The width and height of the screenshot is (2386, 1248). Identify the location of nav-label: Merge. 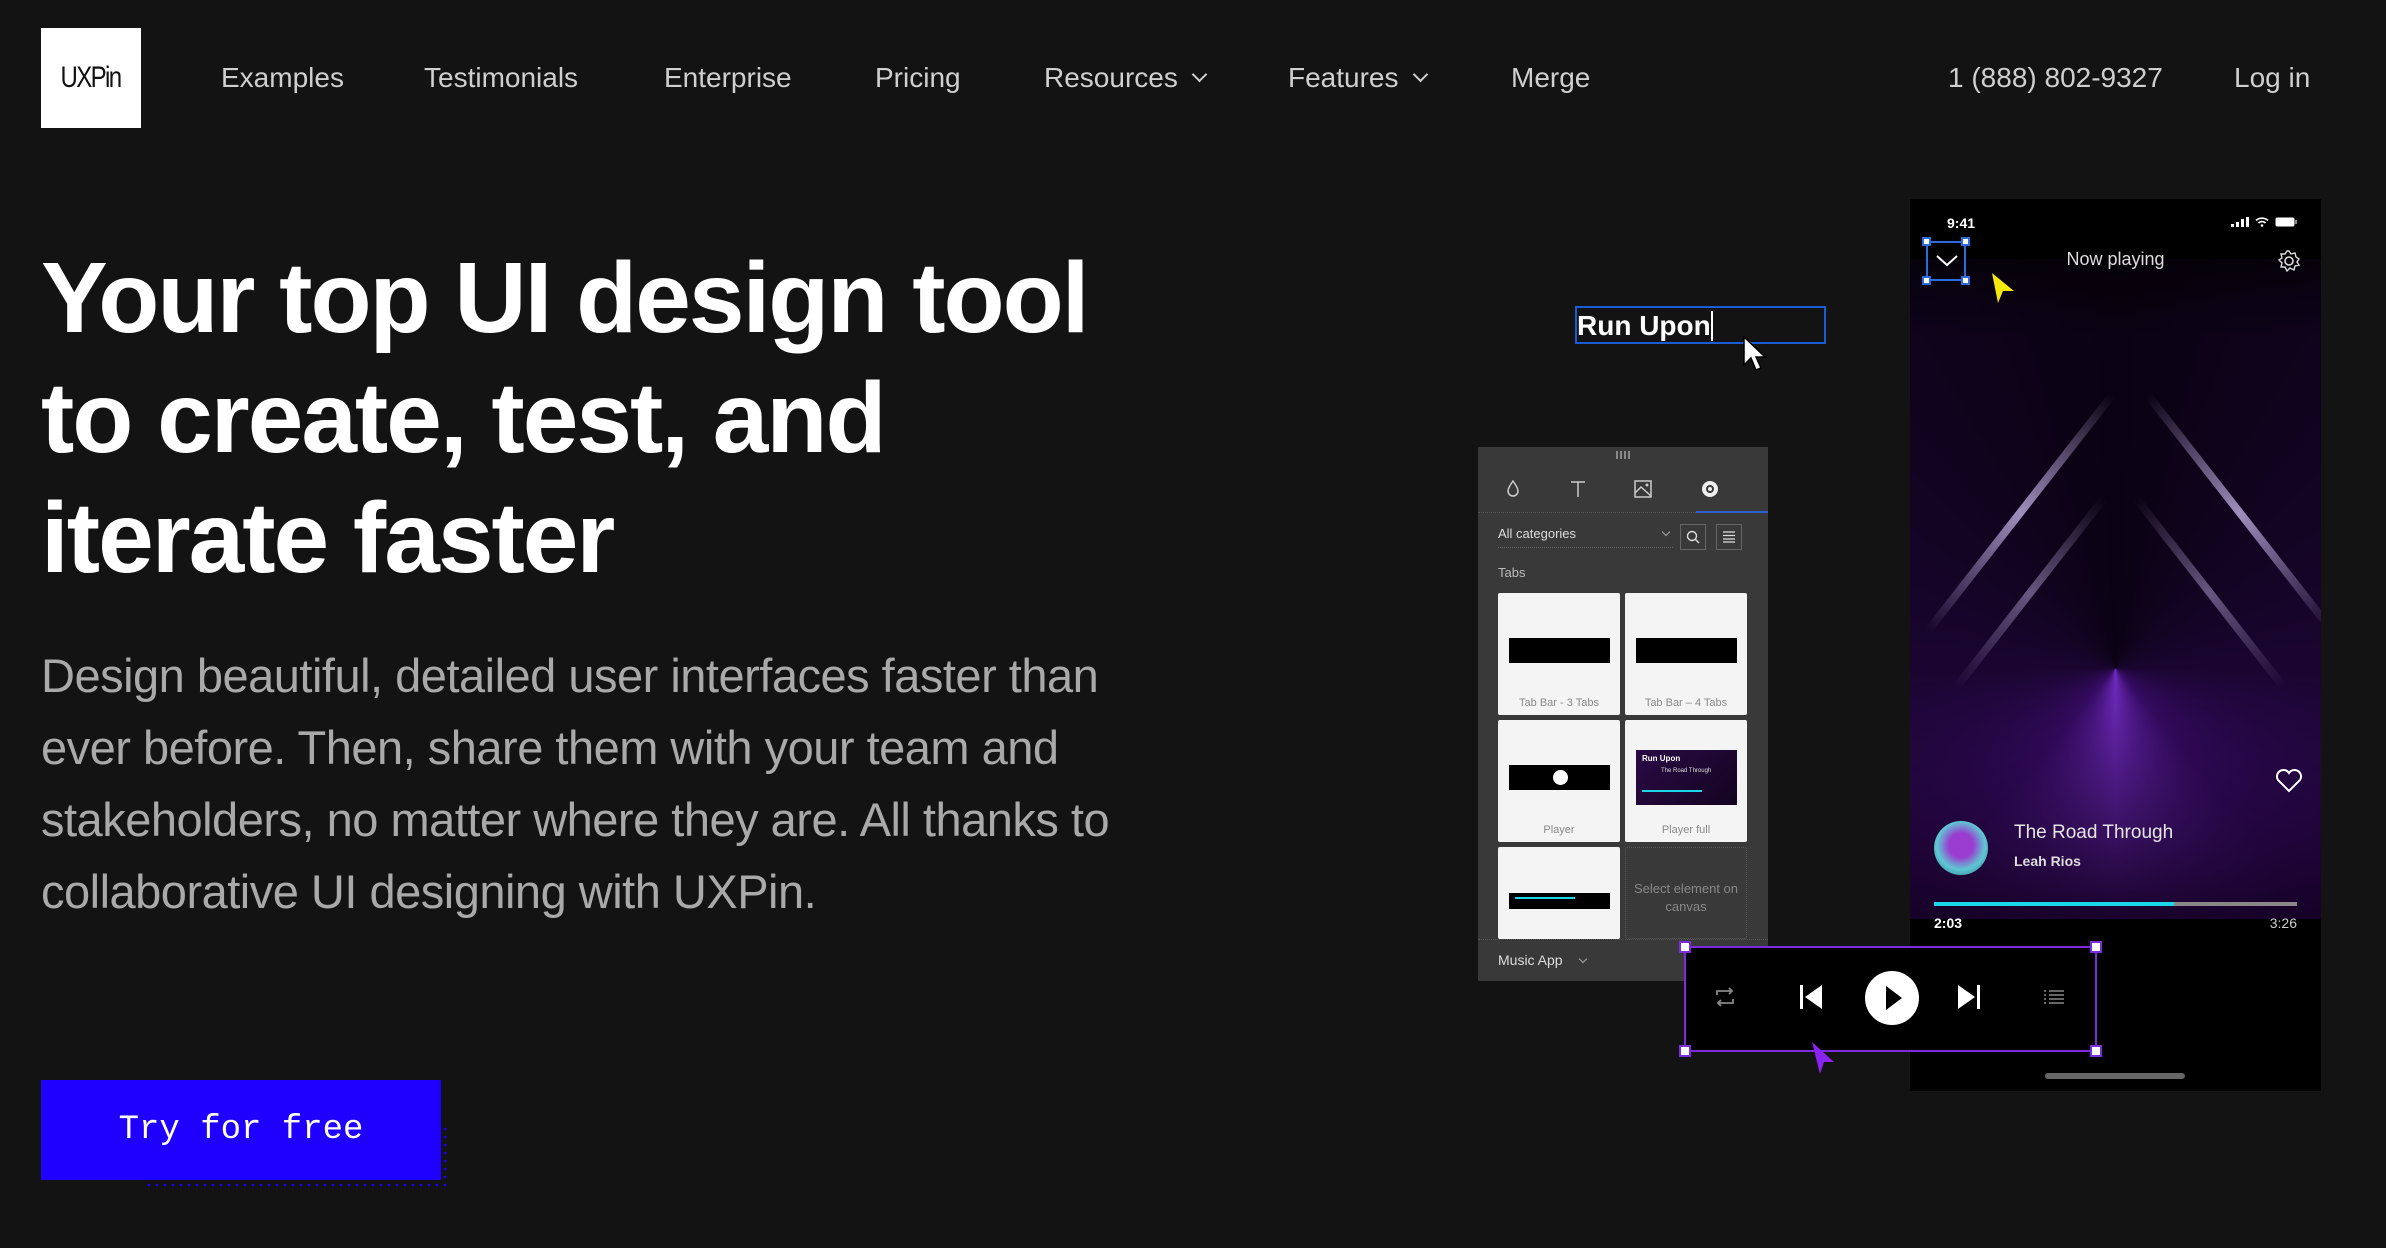
(1551, 77).